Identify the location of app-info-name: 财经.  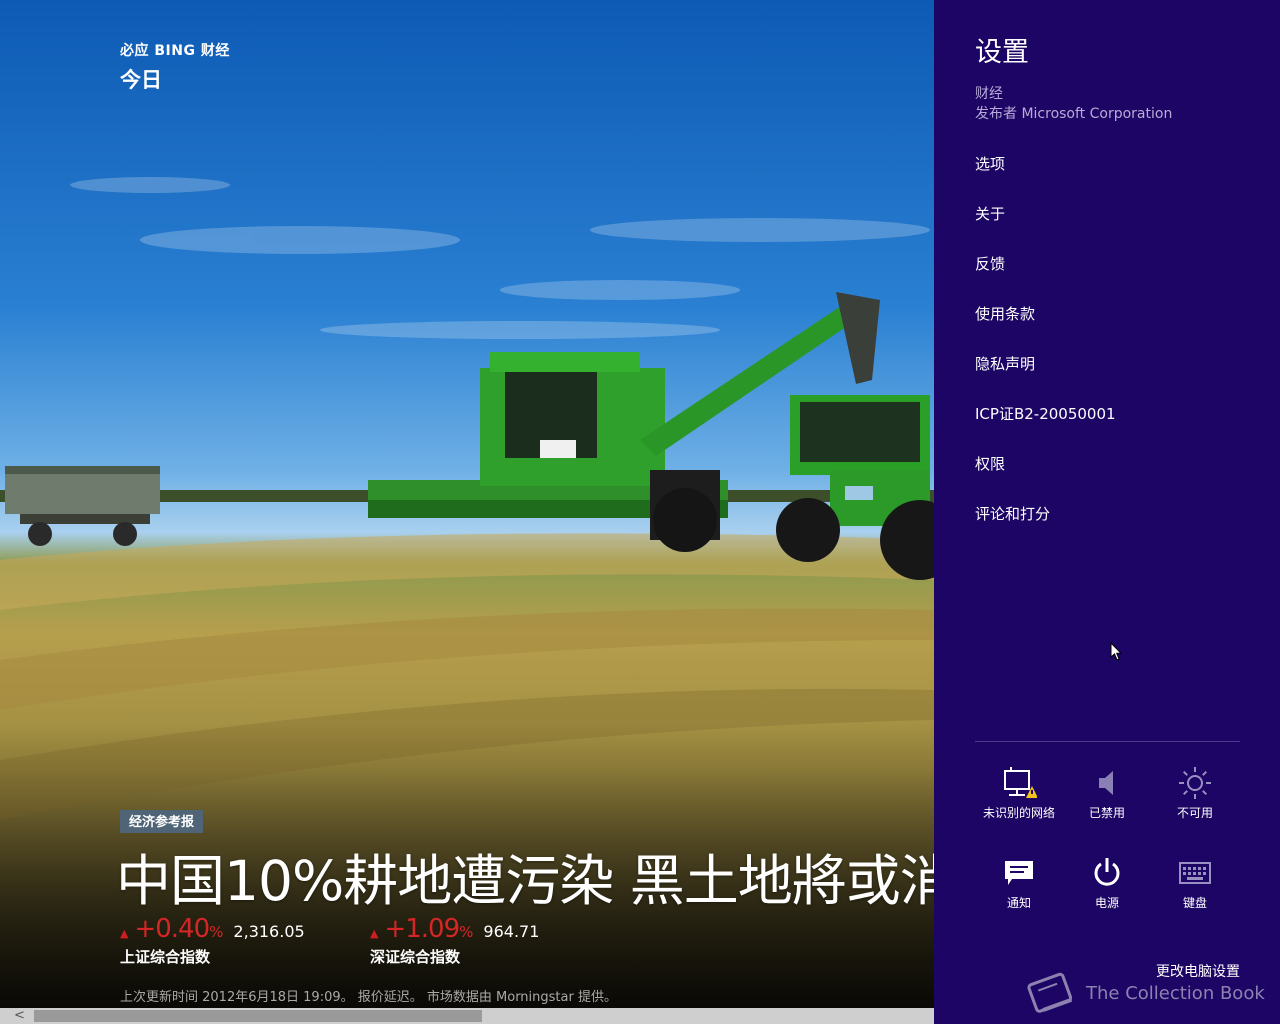
(989, 94).